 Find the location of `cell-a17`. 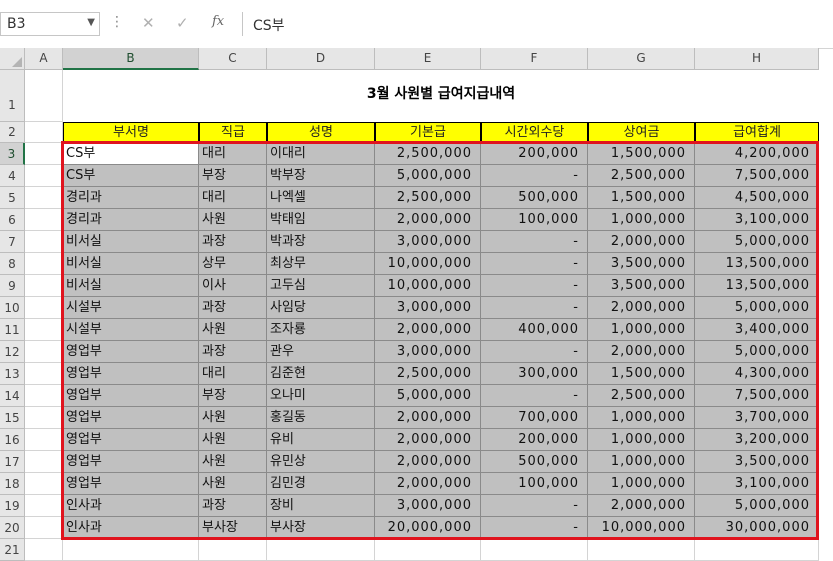

cell-a17 is located at coordinates (44, 462).